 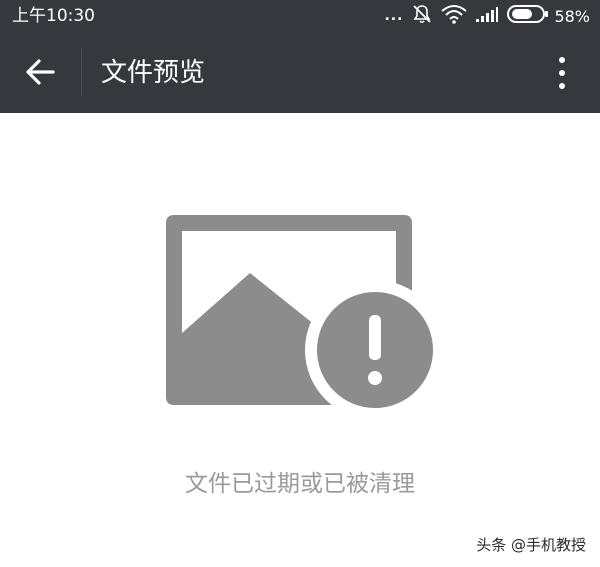 I want to click on back-arrow-icon, so click(x=40, y=72).